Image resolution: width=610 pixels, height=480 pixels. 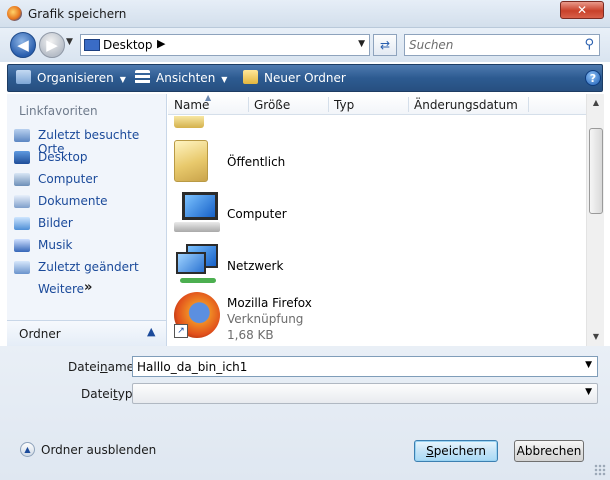 What do you see at coordinates (58, 111) in the screenshot?
I see `favorites-heading: Linkfavoriten` at bounding box center [58, 111].